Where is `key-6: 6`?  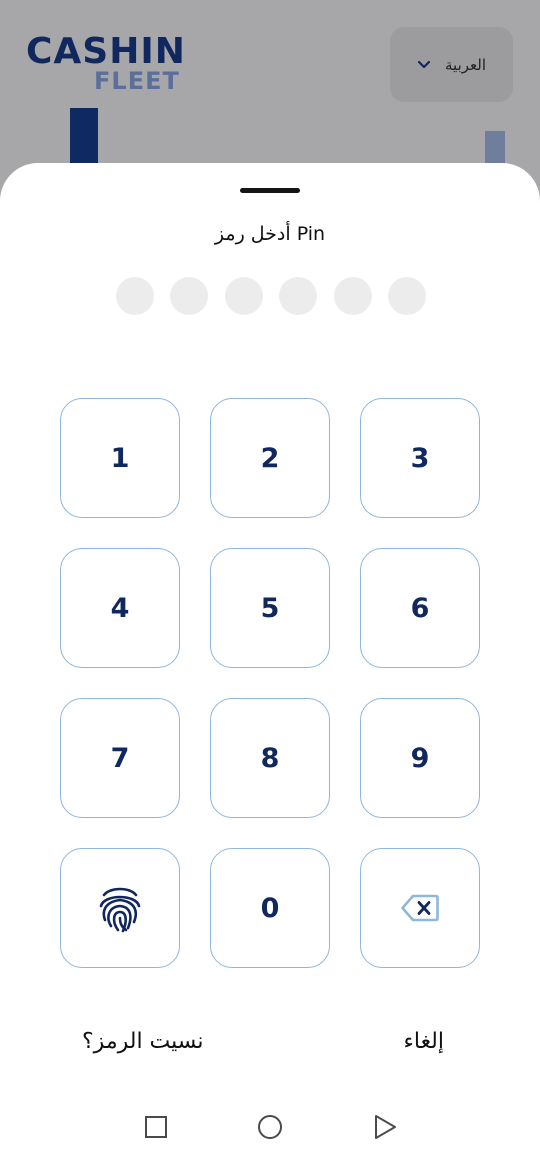 key-6: 6 is located at coordinates (420, 608).